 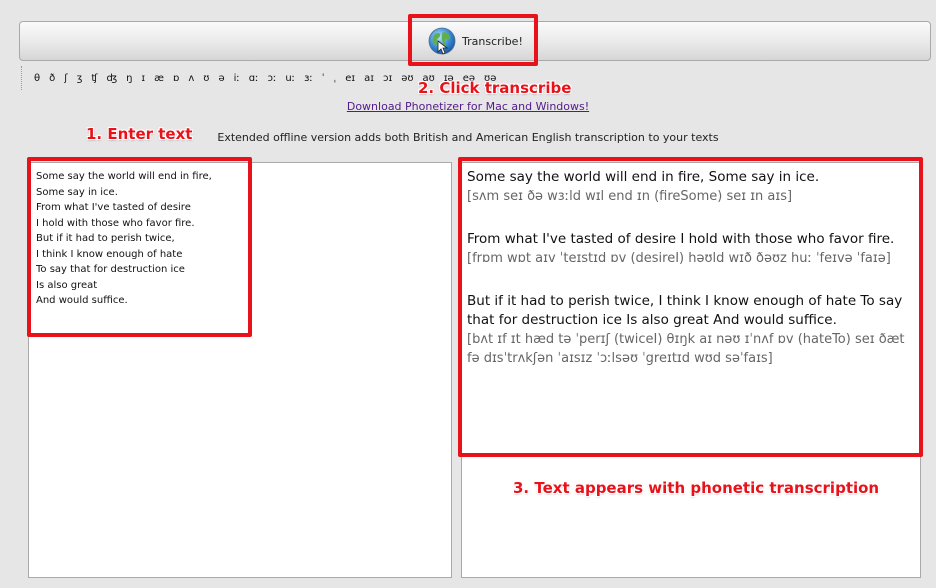 I want to click on ipa-symbol-button: aɪ, so click(x=369, y=78).